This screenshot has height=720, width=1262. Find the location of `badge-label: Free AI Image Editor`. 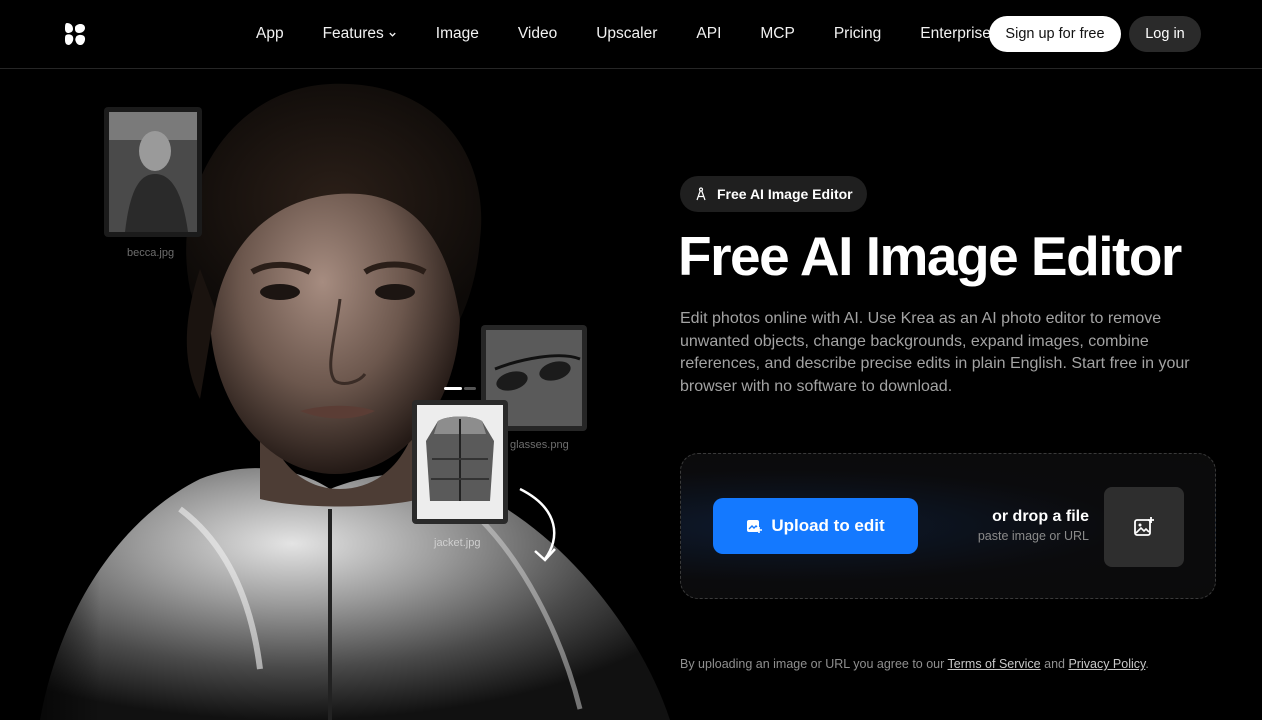

badge-label: Free AI Image Editor is located at coordinates (785, 194).